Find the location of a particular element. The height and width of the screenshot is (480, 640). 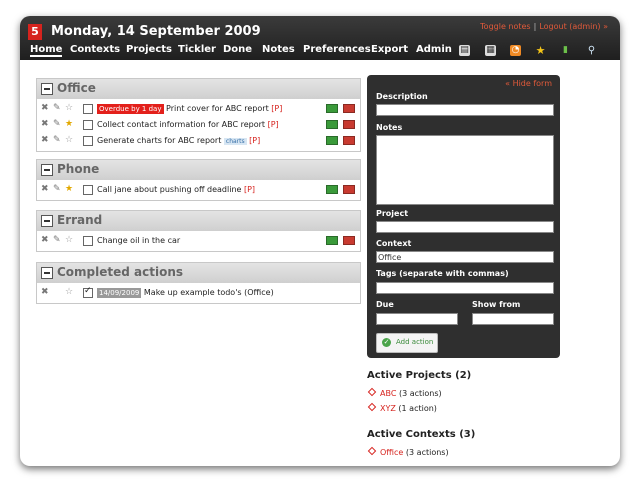

stats-icon: ▮ is located at coordinates (565, 50).